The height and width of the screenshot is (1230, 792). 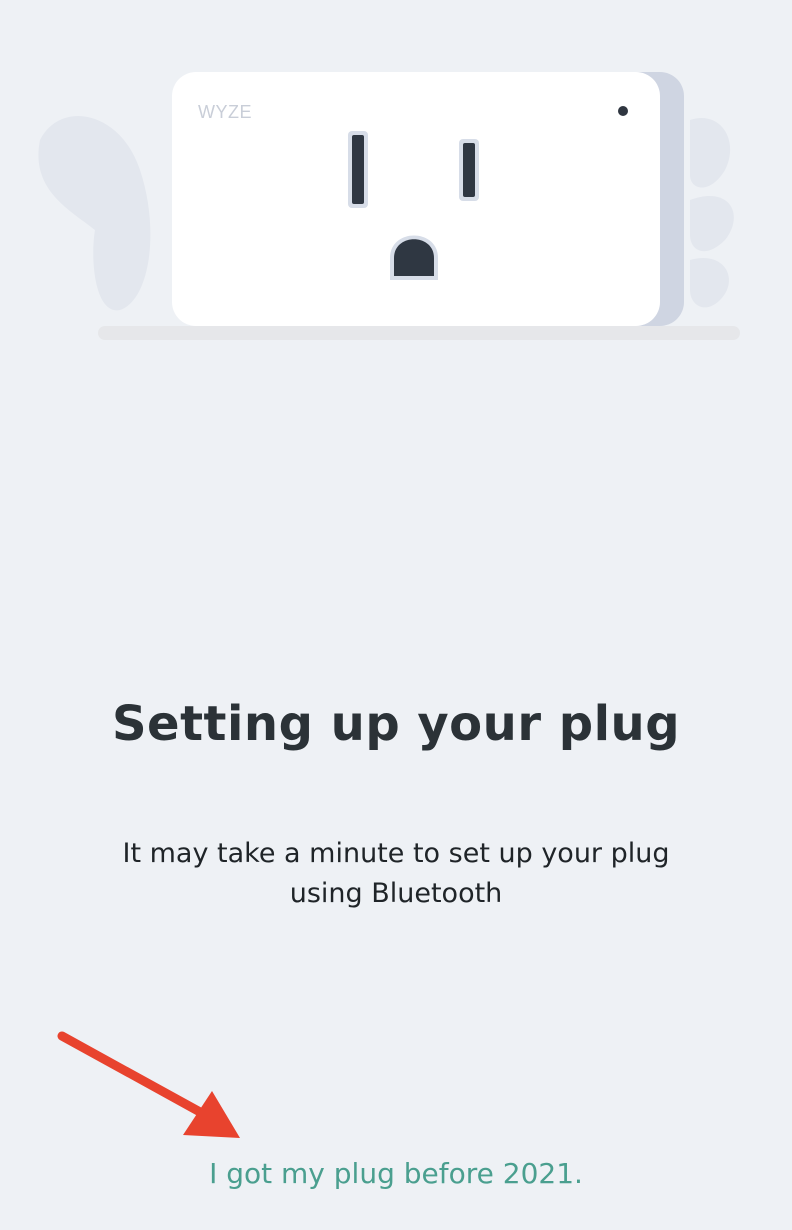 I want to click on outlet-slot-left-inner, so click(x=358, y=169).